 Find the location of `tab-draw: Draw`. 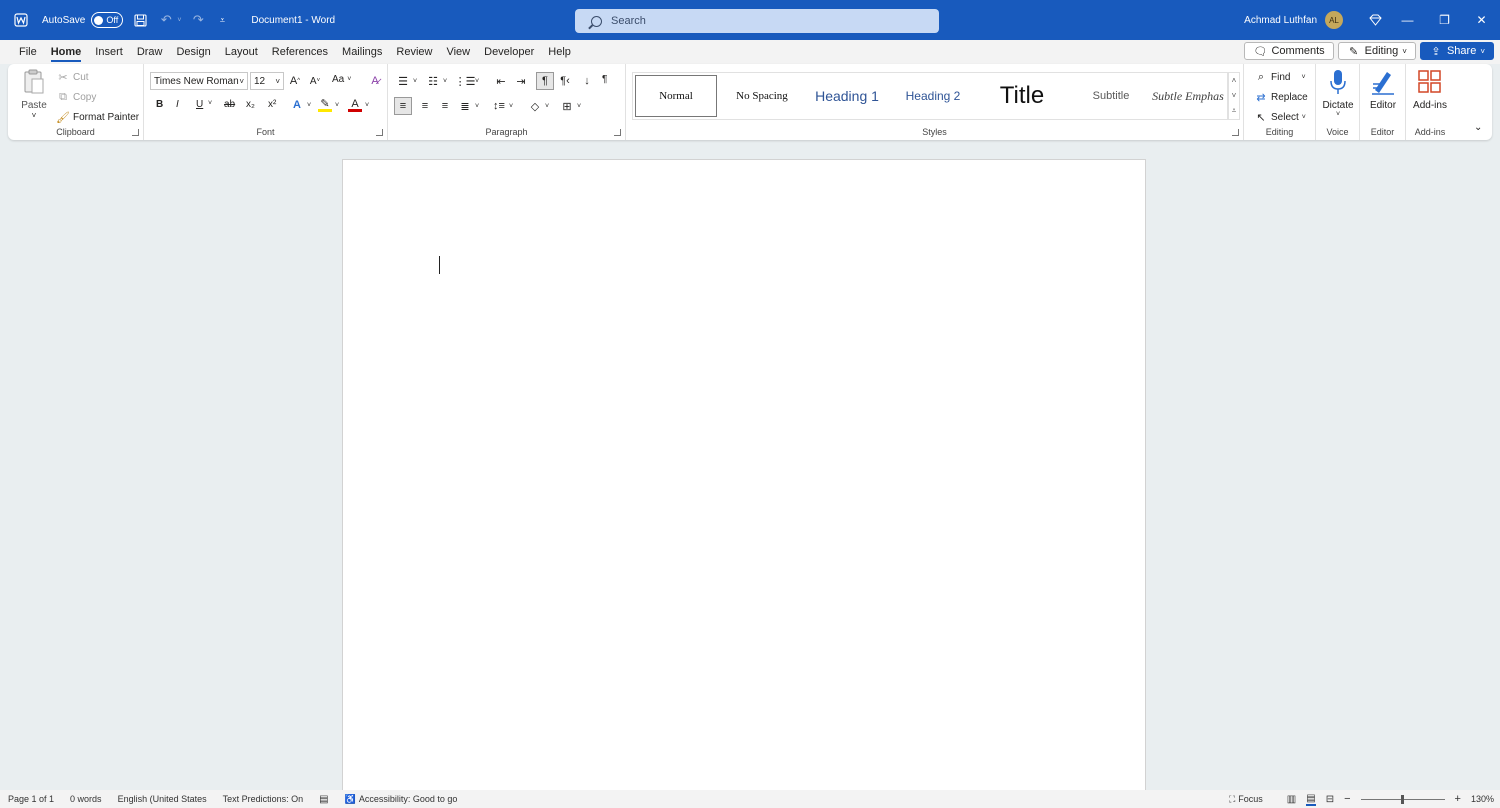

tab-draw: Draw is located at coordinates (150, 52).